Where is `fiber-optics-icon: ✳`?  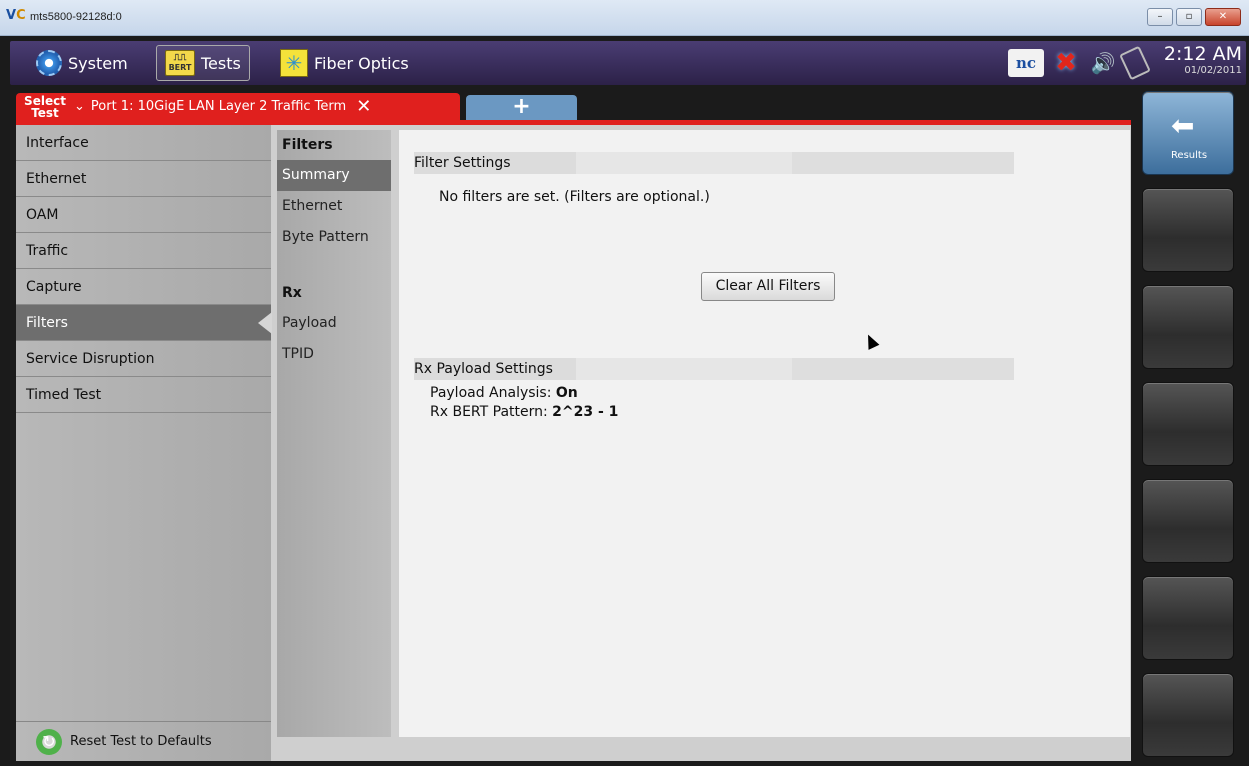
fiber-optics-icon: ✳ is located at coordinates (294, 63).